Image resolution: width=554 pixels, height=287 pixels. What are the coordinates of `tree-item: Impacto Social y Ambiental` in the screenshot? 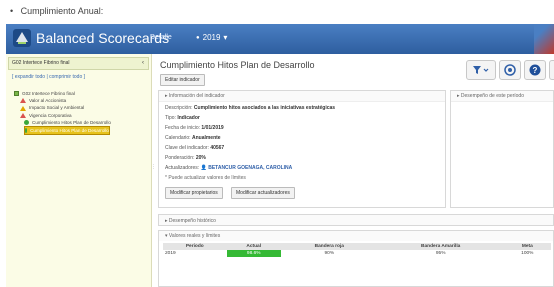 It's located at (80, 107).